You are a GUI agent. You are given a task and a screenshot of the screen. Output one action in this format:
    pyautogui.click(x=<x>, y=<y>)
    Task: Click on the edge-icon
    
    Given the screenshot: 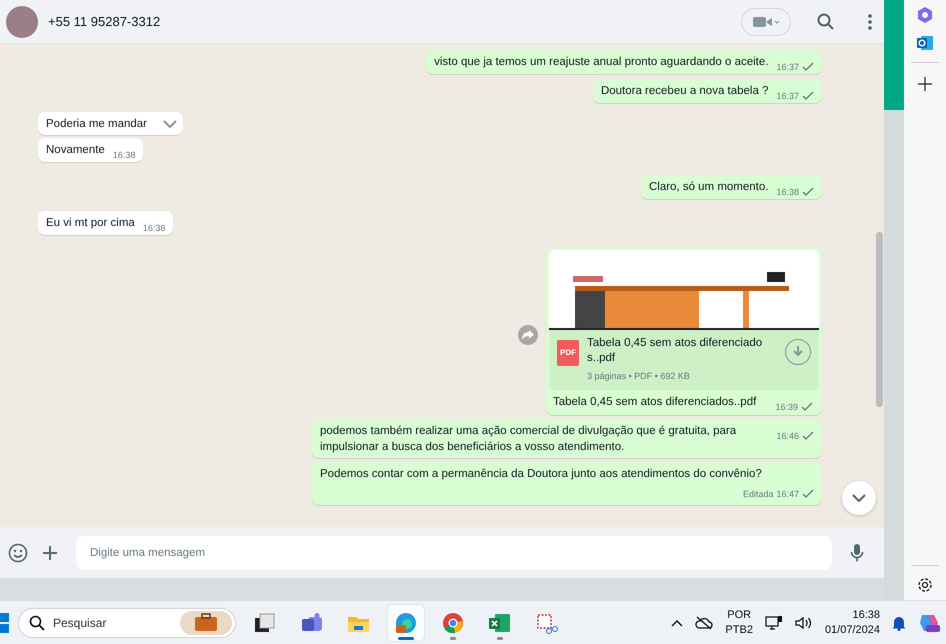 What is the action you would take?
    pyautogui.click(x=406, y=622)
    